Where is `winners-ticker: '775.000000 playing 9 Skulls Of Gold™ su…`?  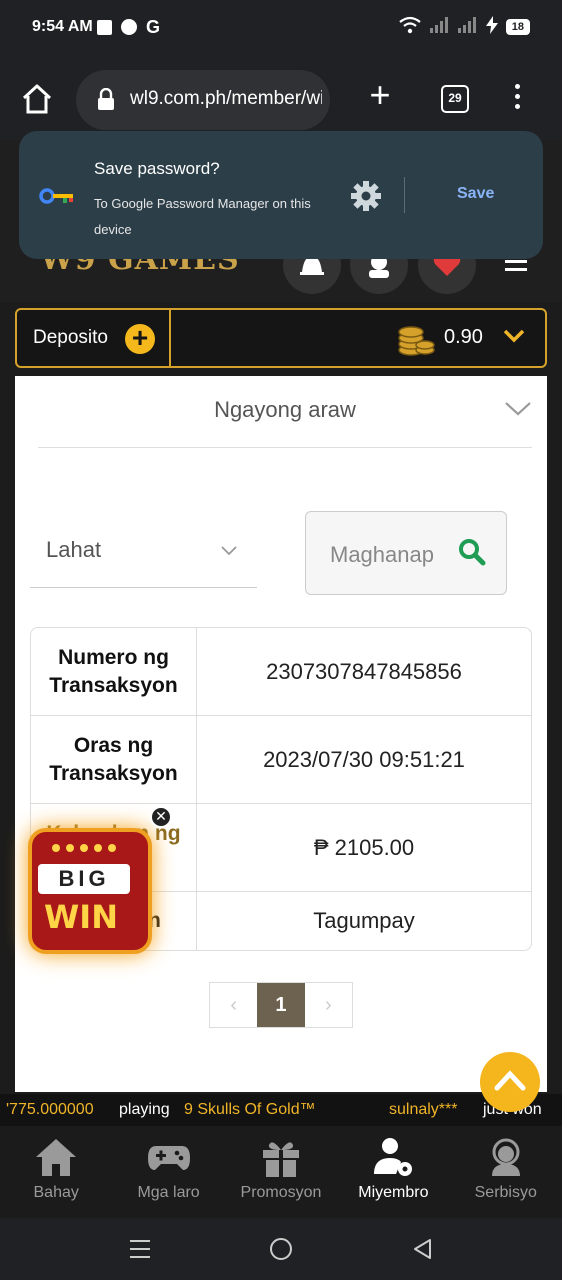
winners-ticker: '775.000000 playing 9 Skulls Of Gold™ su… is located at coordinates (281, 1110).